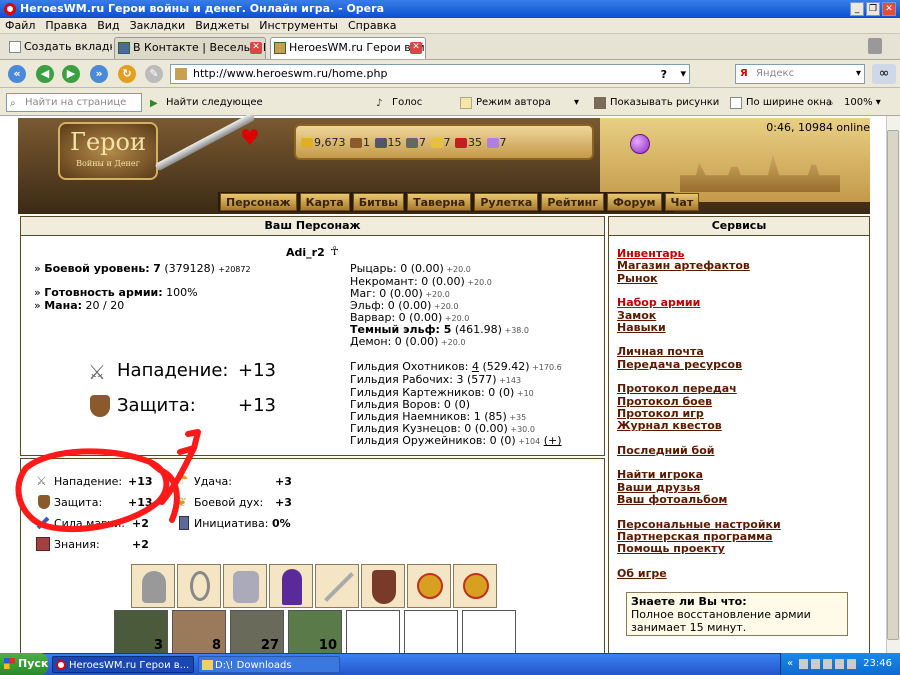  What do you see at coordinates (199, 632) in the screenshot?
I see `creature-slot: 8` at bounding box center [199, 632].